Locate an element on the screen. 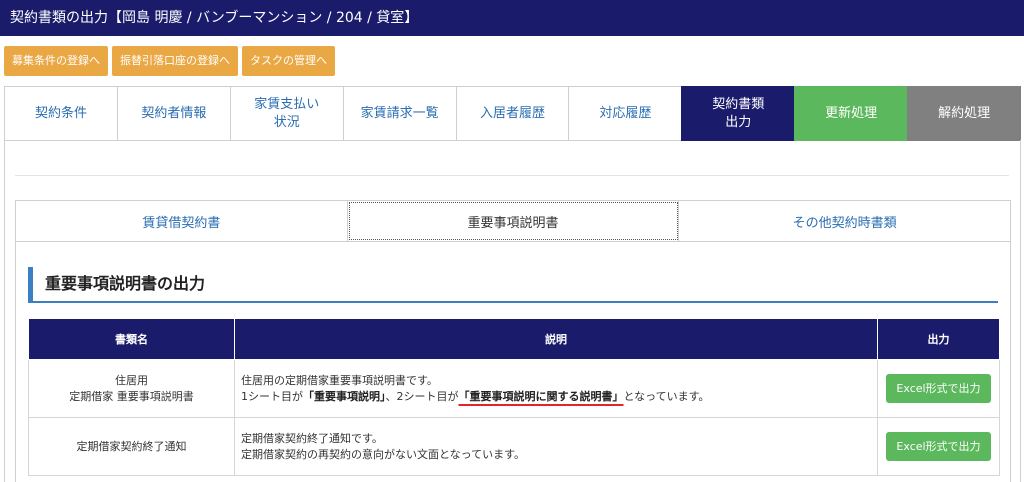 Image resolution: width=1024 pixels, height=482 pixels. tab-tenant-history: 入居者履歴 is located at coordinates (512, 113).